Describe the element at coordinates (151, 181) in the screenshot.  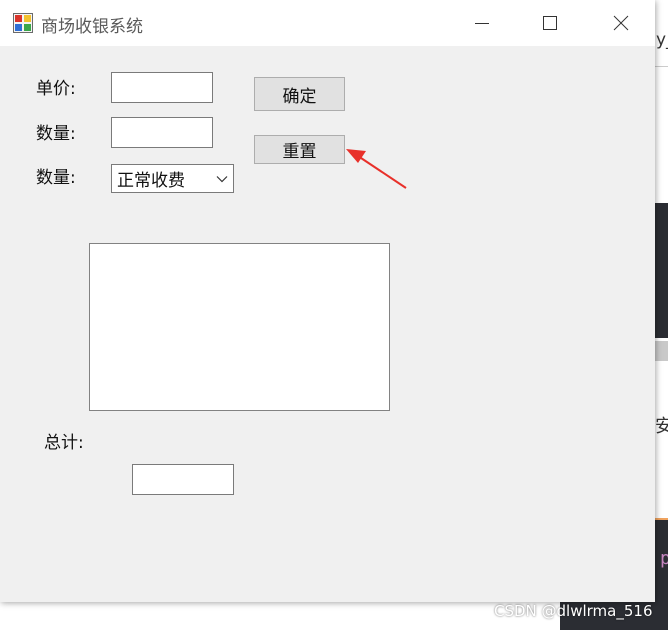
I see `charge-mode-value: 正常收费` at that location.